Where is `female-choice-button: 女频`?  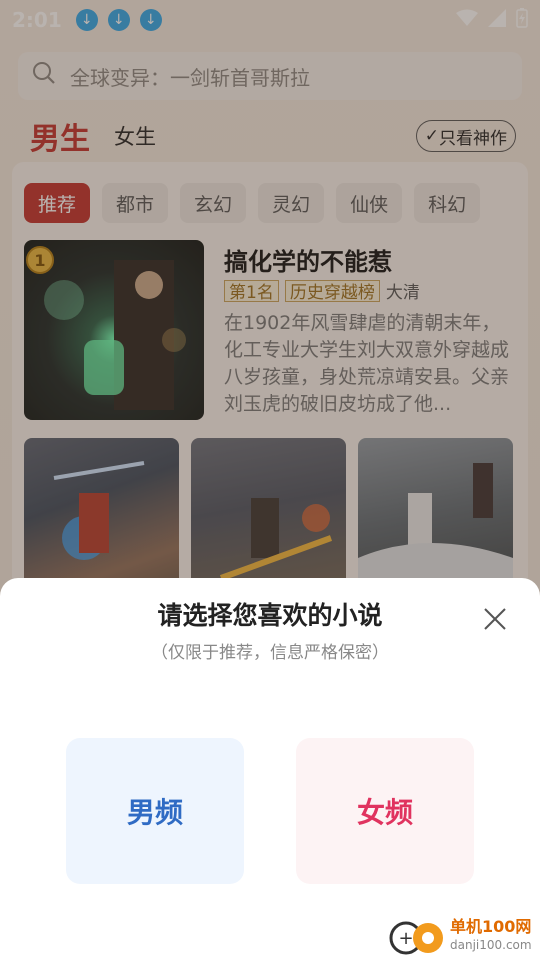 female-choice-button: 女频 is located at coordinates (385, 811).